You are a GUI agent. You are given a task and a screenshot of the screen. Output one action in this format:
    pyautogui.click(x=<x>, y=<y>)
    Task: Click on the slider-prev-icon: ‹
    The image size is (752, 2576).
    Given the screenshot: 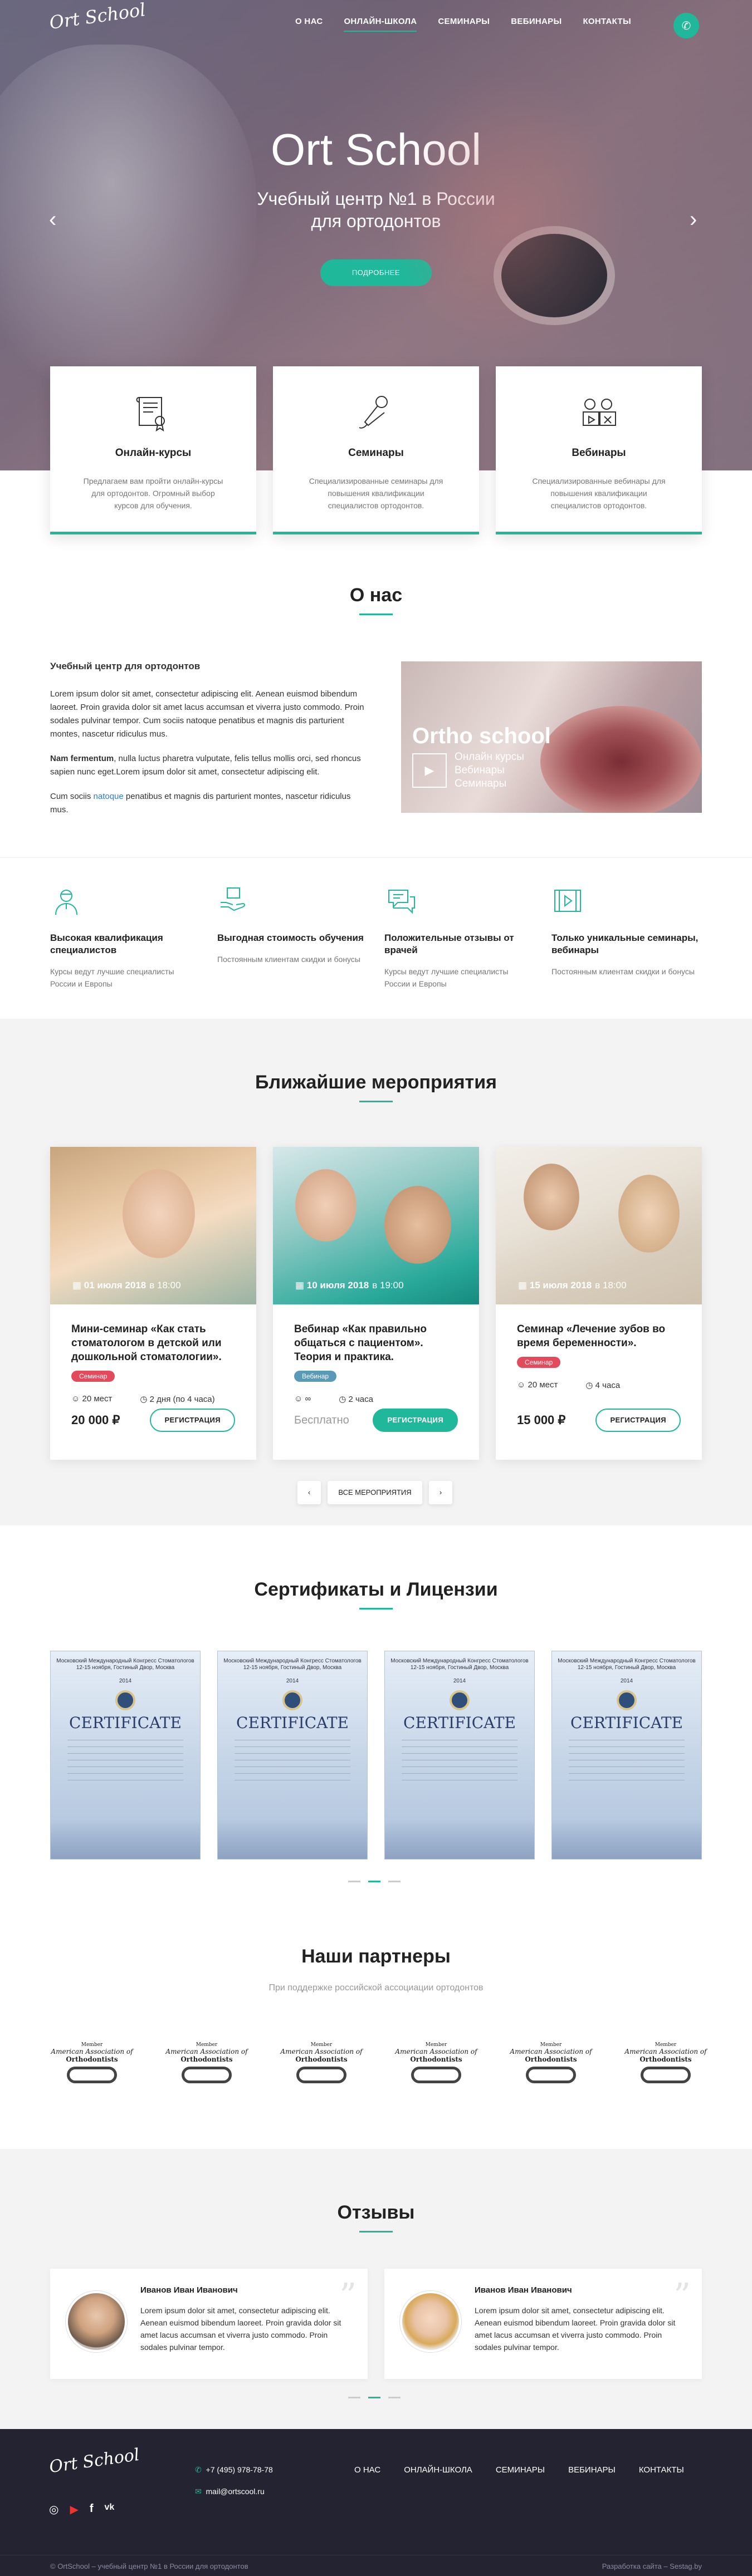 What is the action you would take?
    pyautogui.click(x=52, y=219)
    